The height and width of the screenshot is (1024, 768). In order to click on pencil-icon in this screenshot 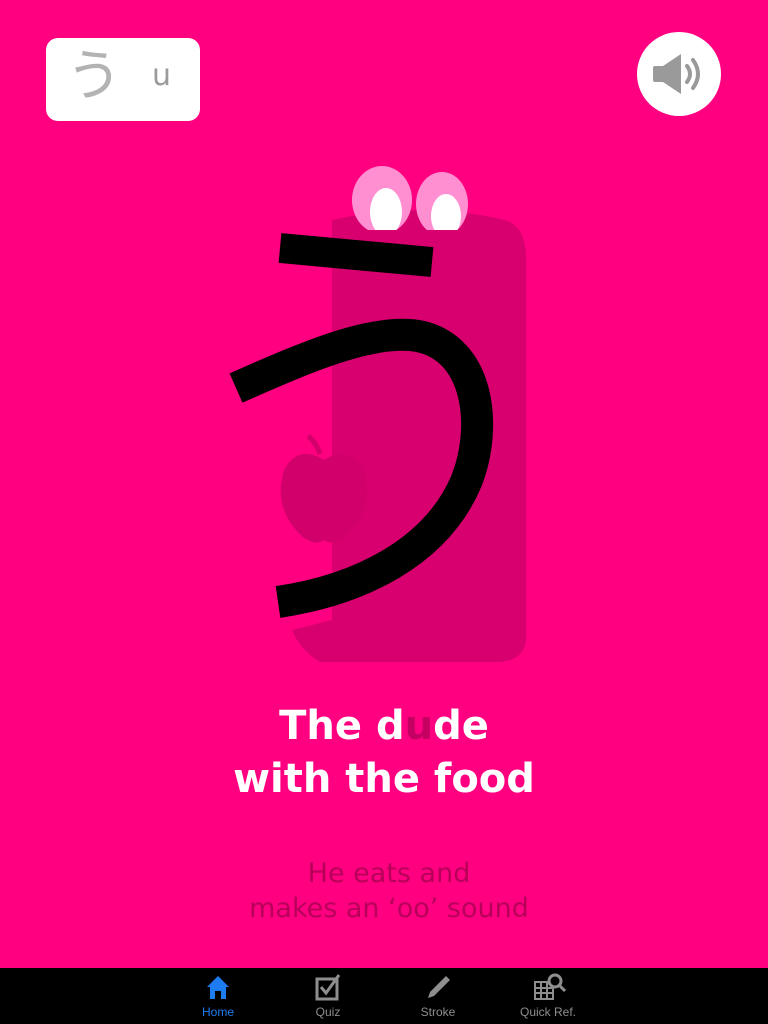, I will do `click(439, 987)`.